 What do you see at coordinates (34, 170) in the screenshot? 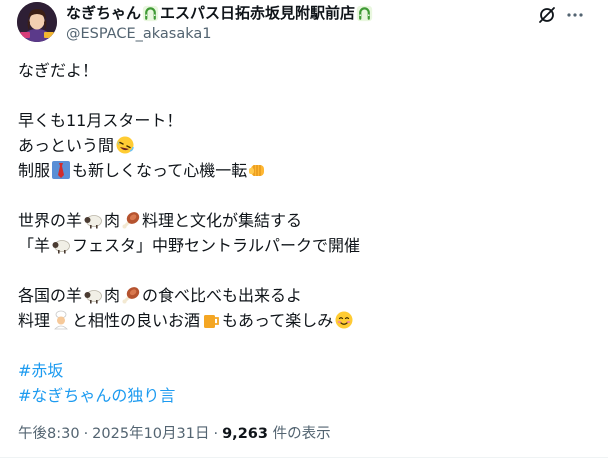
I see `text-segment: 制服` at bounding box center [34, 170].